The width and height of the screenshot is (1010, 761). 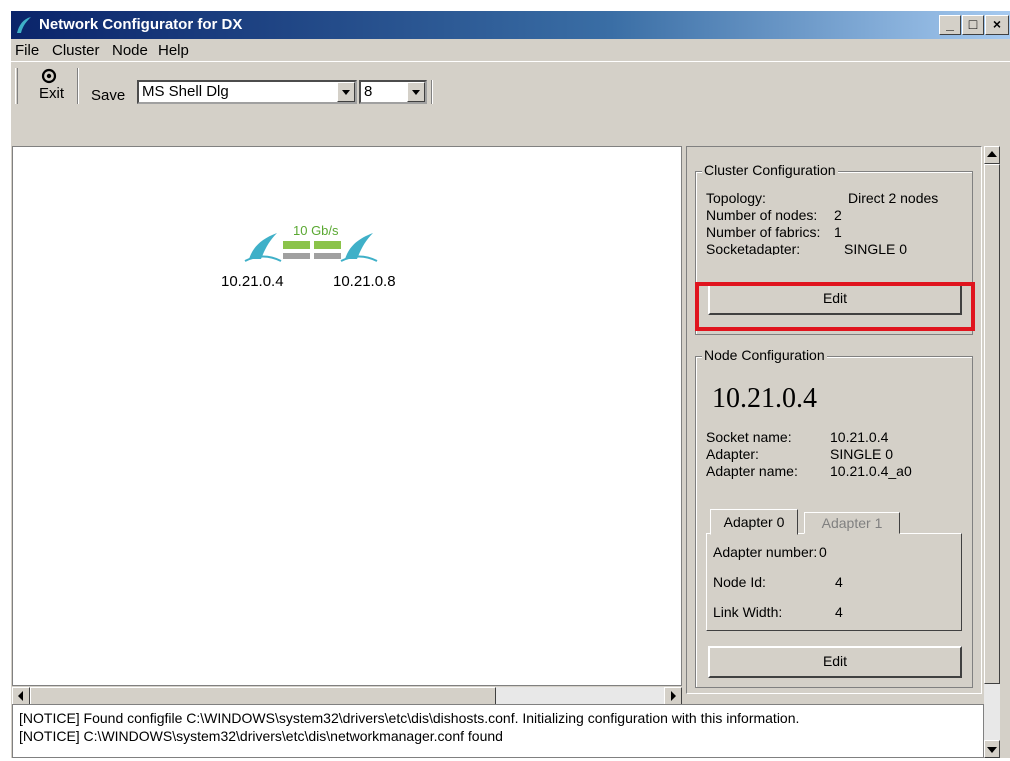 What do you see at coordinates (765, 552) in the screenshot?
I see `adapter-number-label: Adapter number:` at bounding box center [765, 552].